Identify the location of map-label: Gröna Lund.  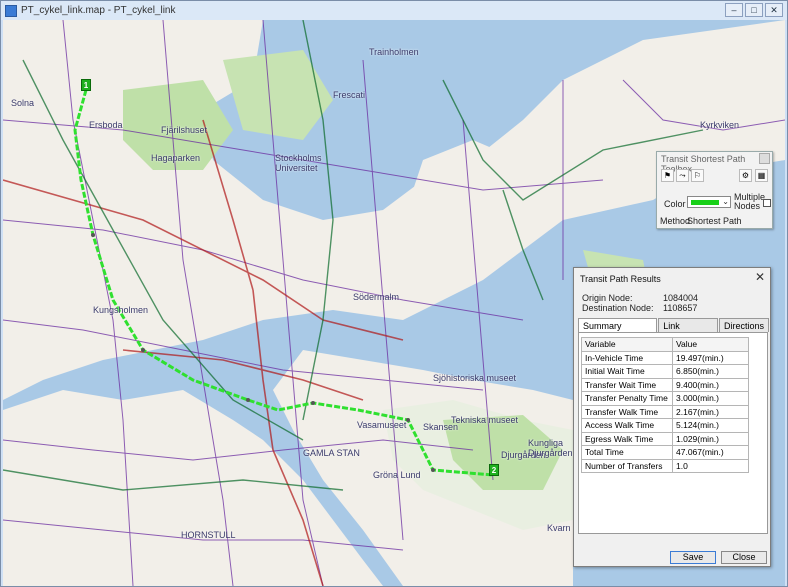
(397, 475).